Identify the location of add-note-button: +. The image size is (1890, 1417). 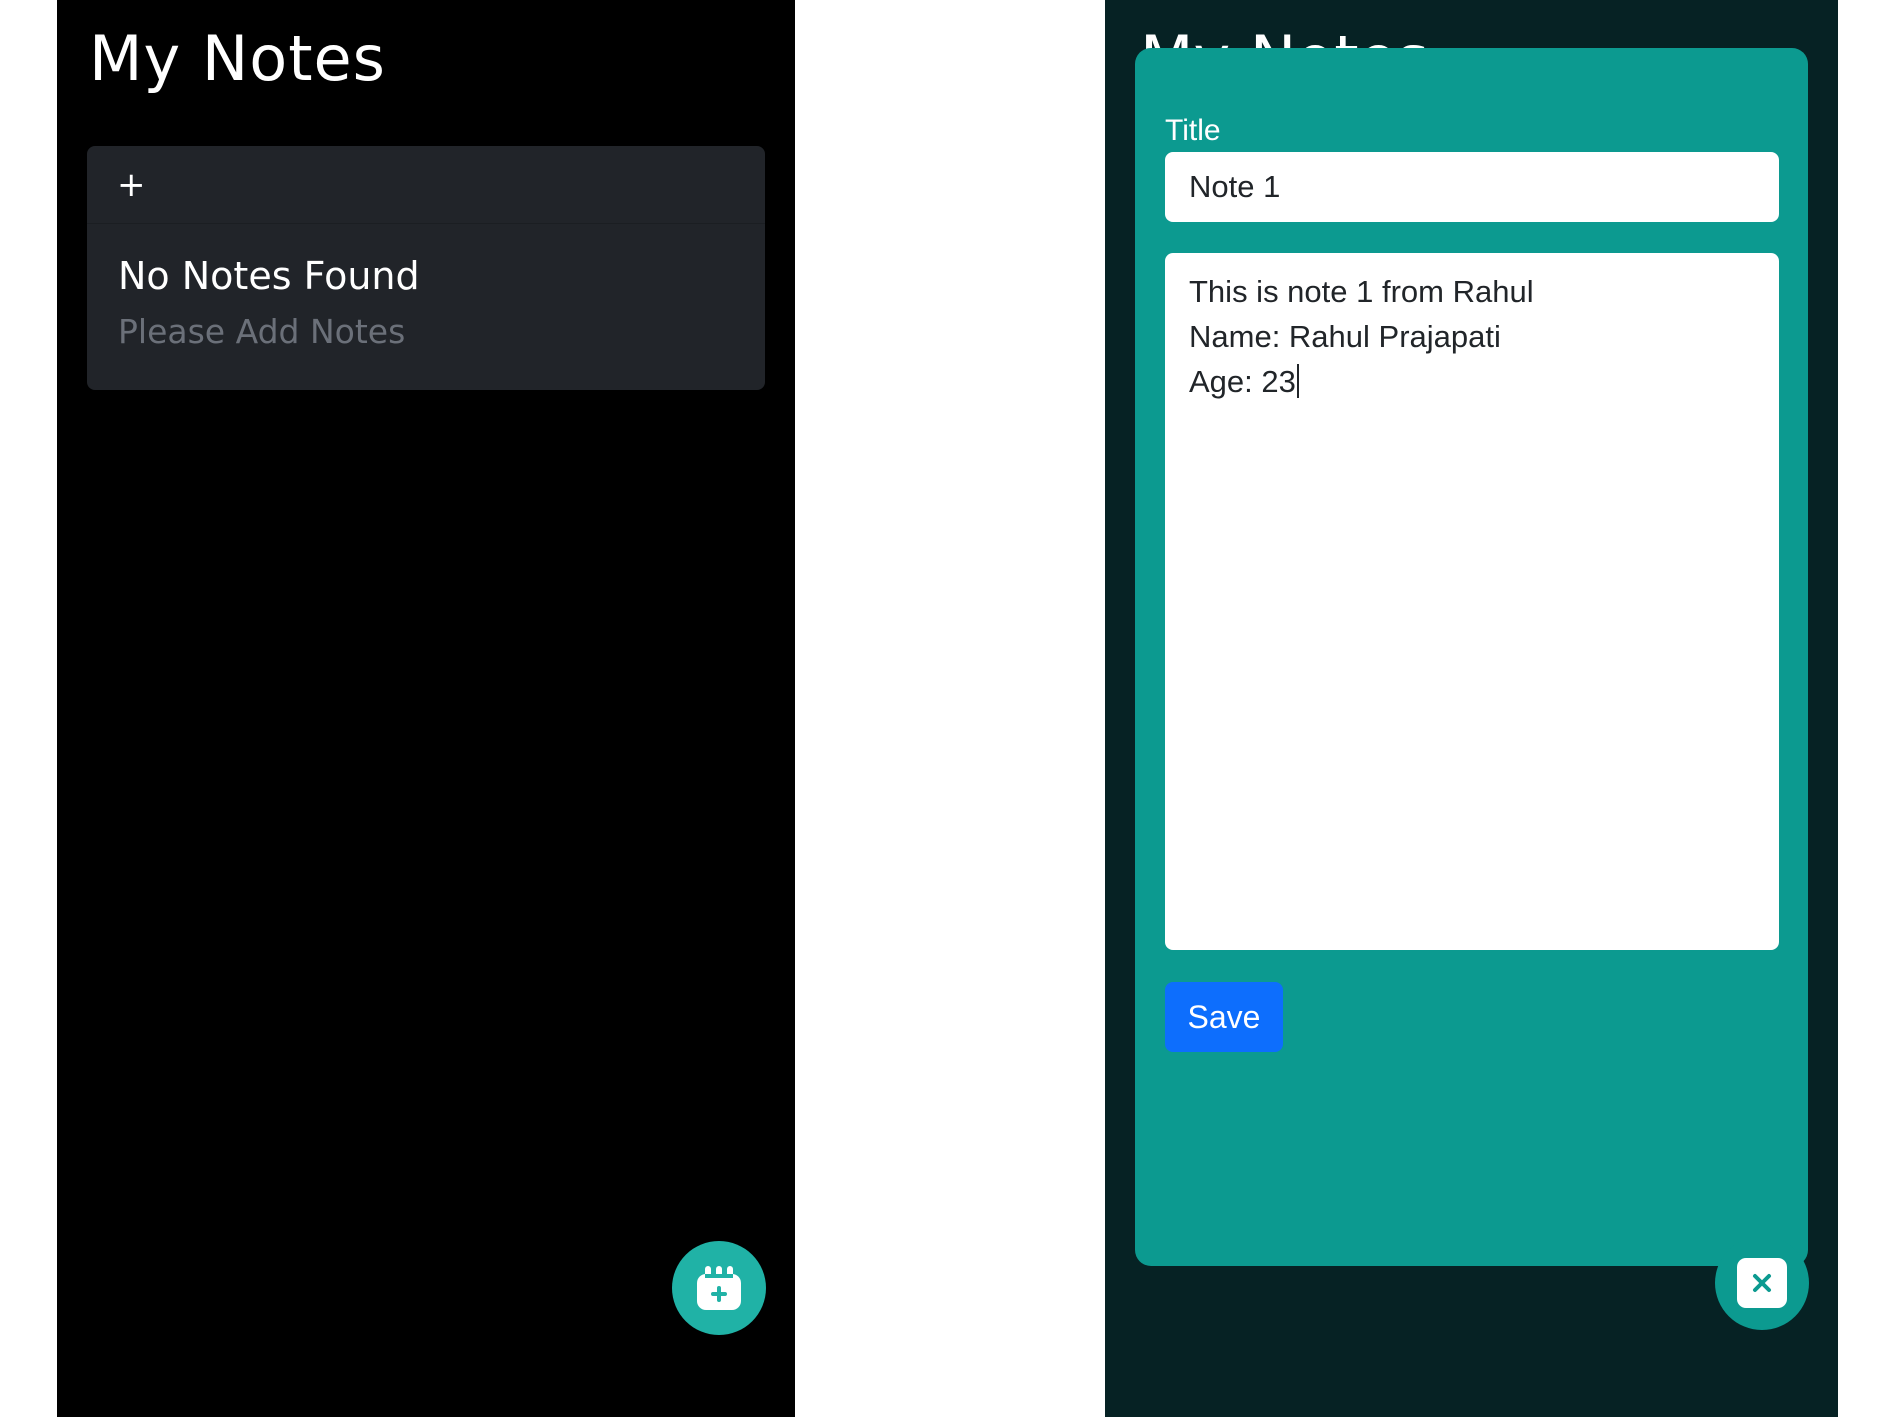
(131, 185).